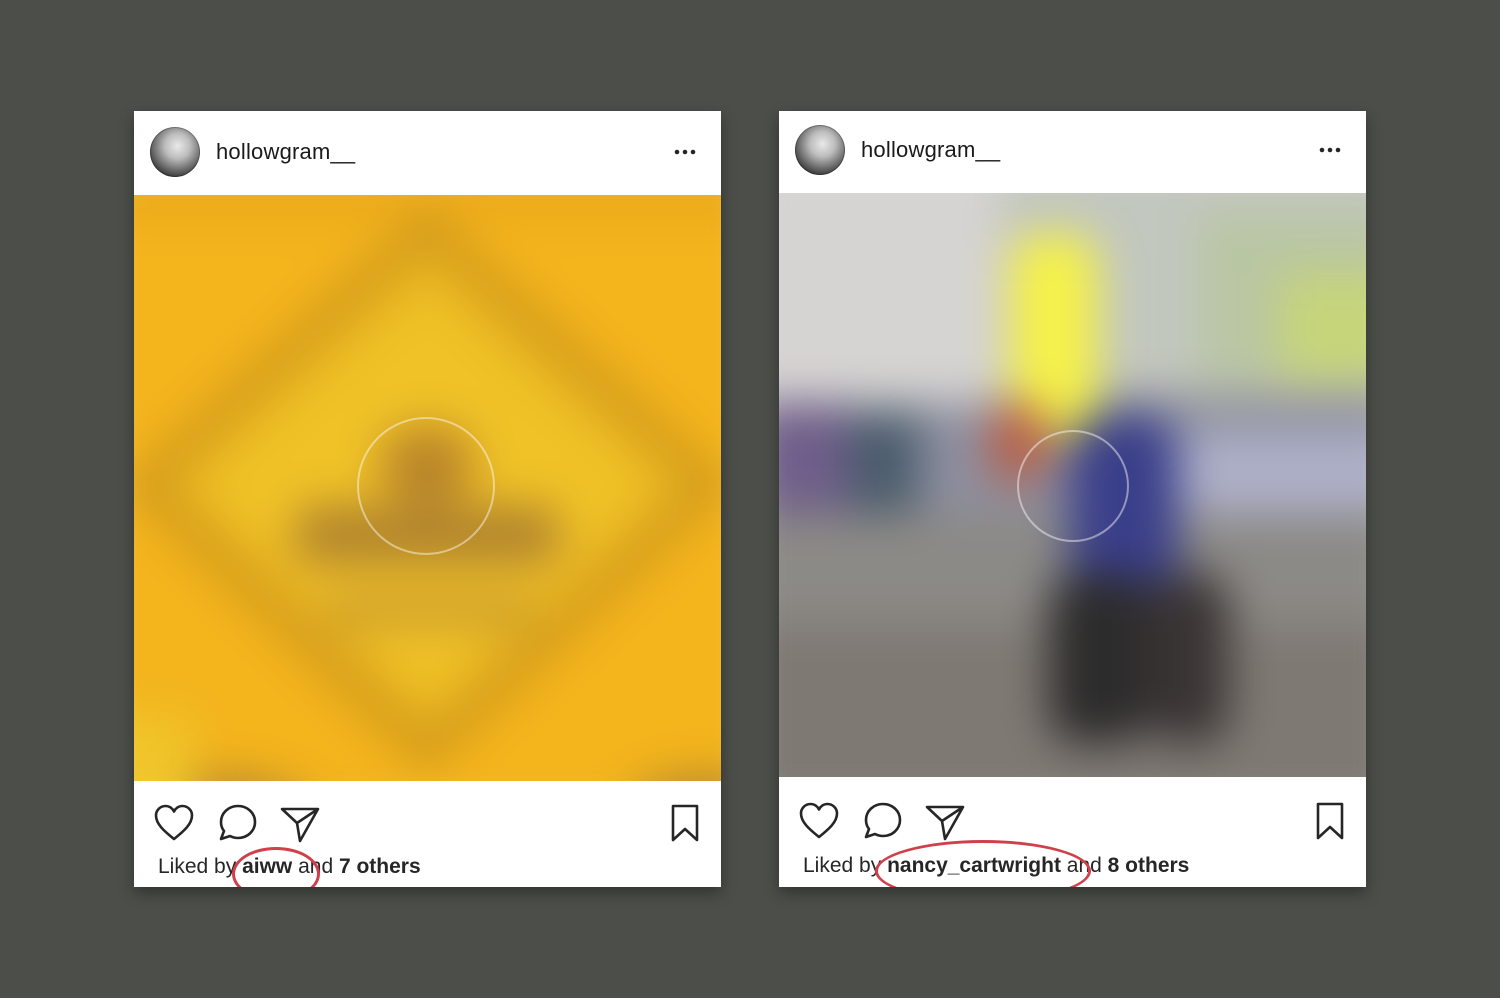 The height and width of the screenshot is (998, 1500). Describe the element at coordinates (1149, 865) in the screenshot. I see `likes-others: 8 others` at that location.